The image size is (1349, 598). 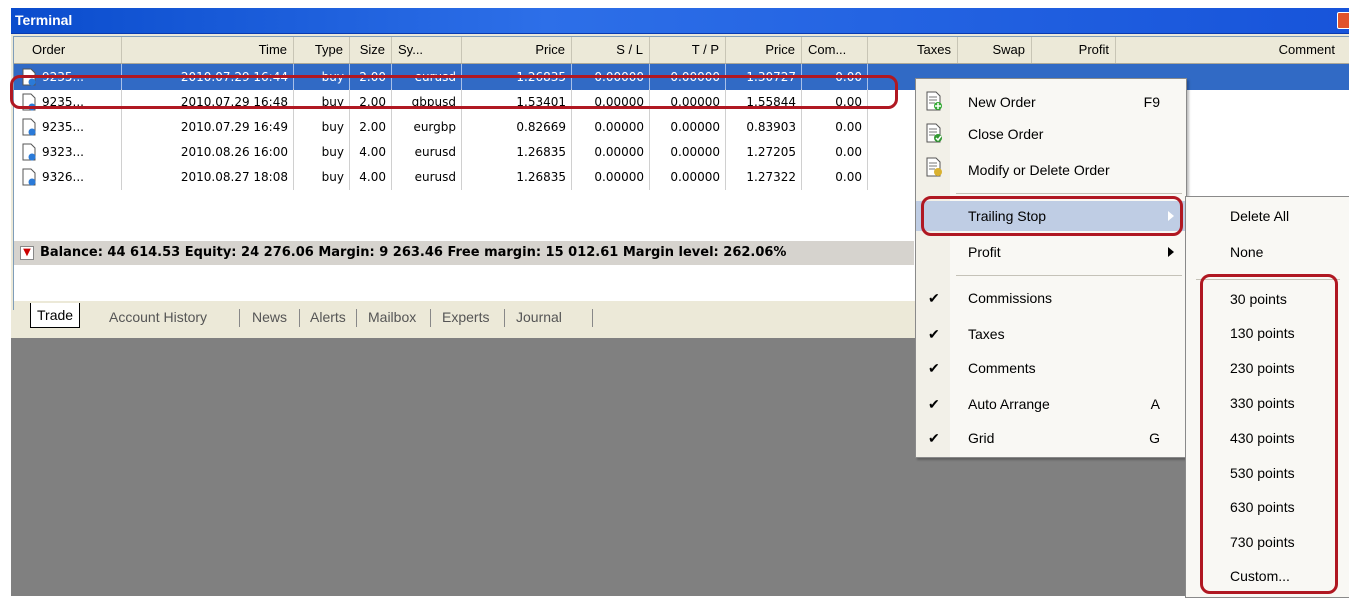 What do you see at coordinates (1052, 216) in the screenshot?
I see `trailing-stop-highlight` at bounding box center [1052, 216].